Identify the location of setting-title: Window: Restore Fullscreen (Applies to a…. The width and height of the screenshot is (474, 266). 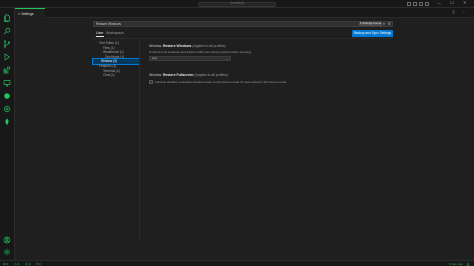
(269, 75).